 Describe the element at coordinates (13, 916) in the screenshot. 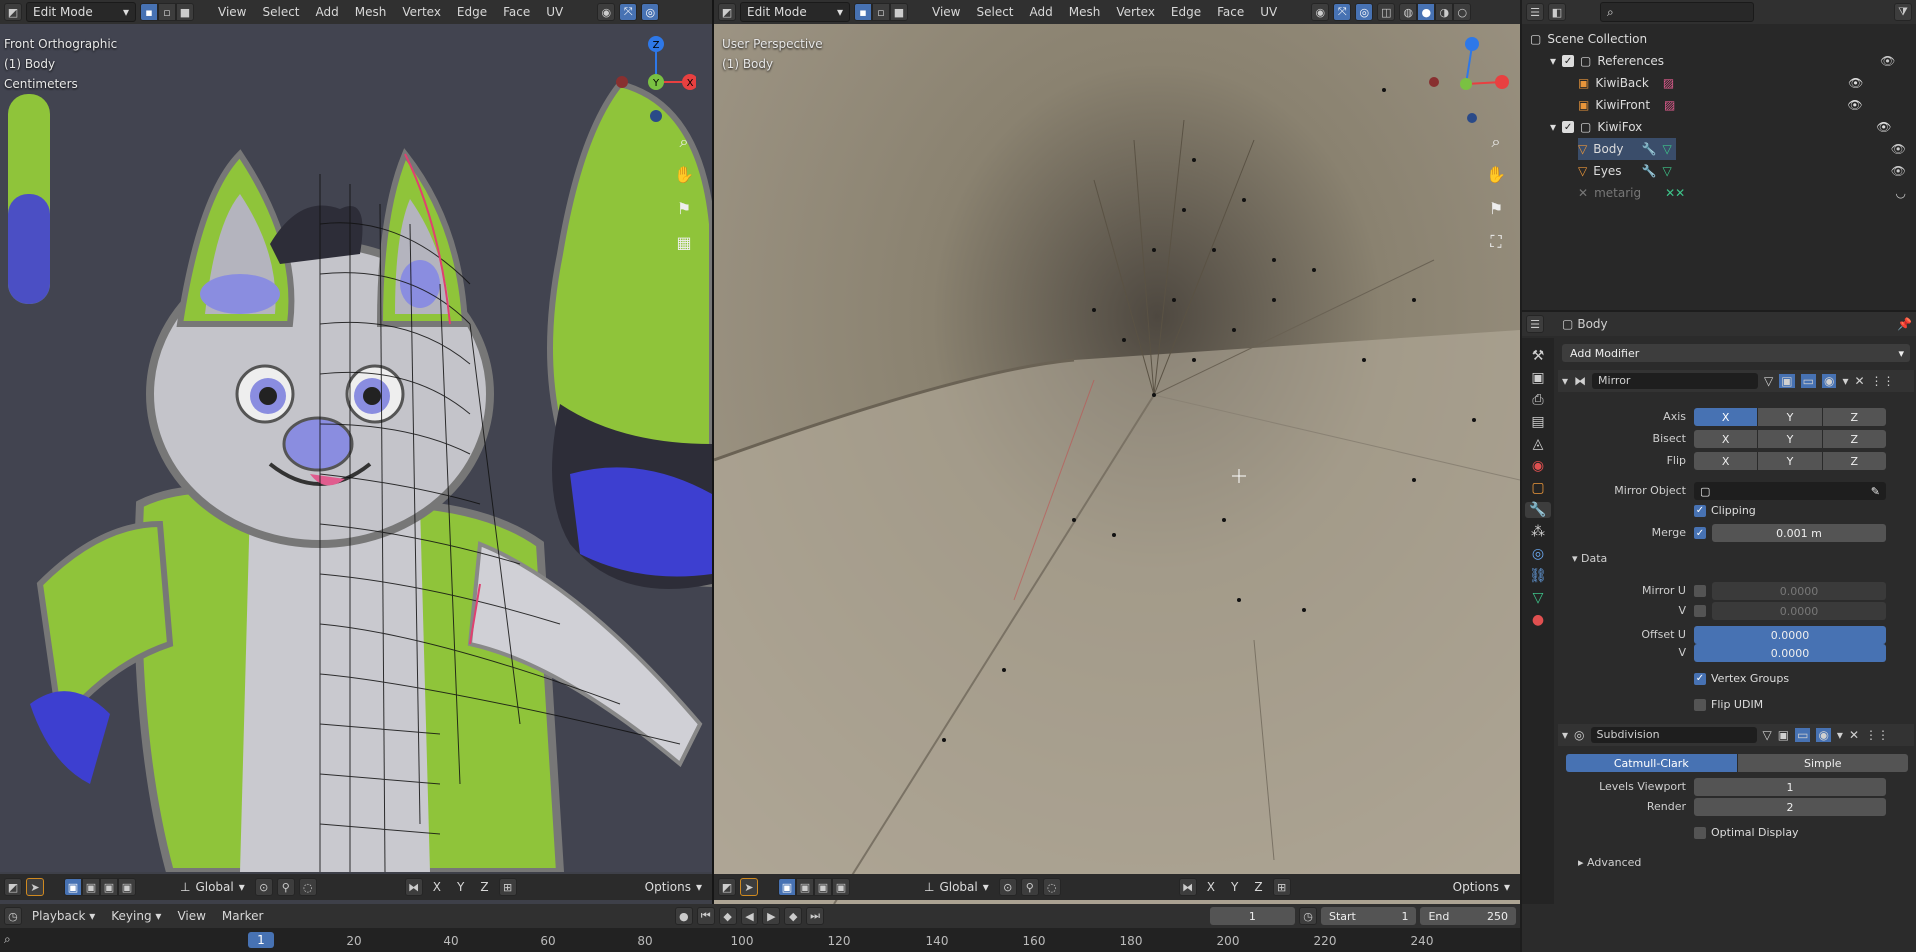

I see `editor-type-icon: ◷` at that location.